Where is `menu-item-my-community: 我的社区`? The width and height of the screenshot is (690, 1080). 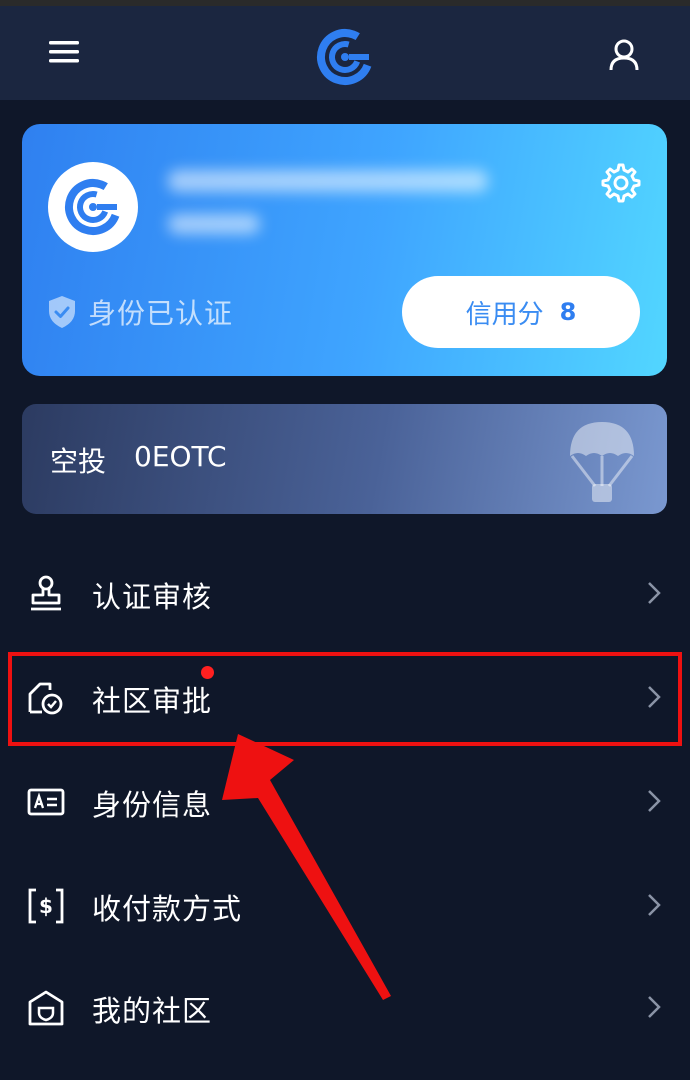 menu-item-my-community: 我的社区 is located at coordinates (345, 1007).